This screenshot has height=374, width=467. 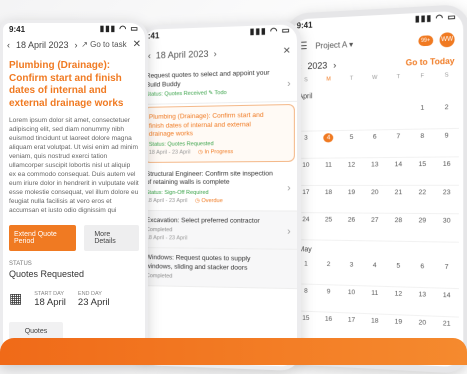 I want to click on weekday-label: M, so click(x=328, y=79).